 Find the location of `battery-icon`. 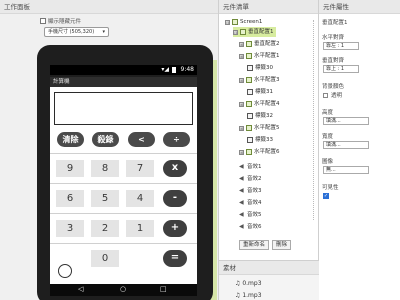

battery-icon is located at coordinates (174, 70).